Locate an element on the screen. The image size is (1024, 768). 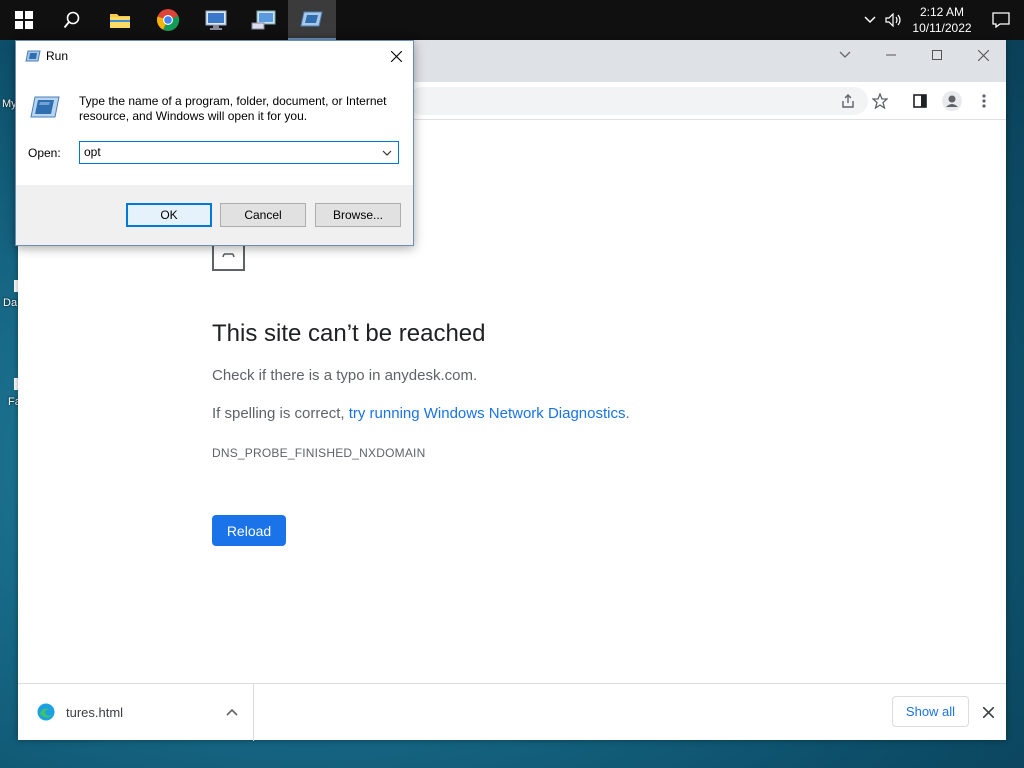
share-icon is located at coordinates (848, 101).